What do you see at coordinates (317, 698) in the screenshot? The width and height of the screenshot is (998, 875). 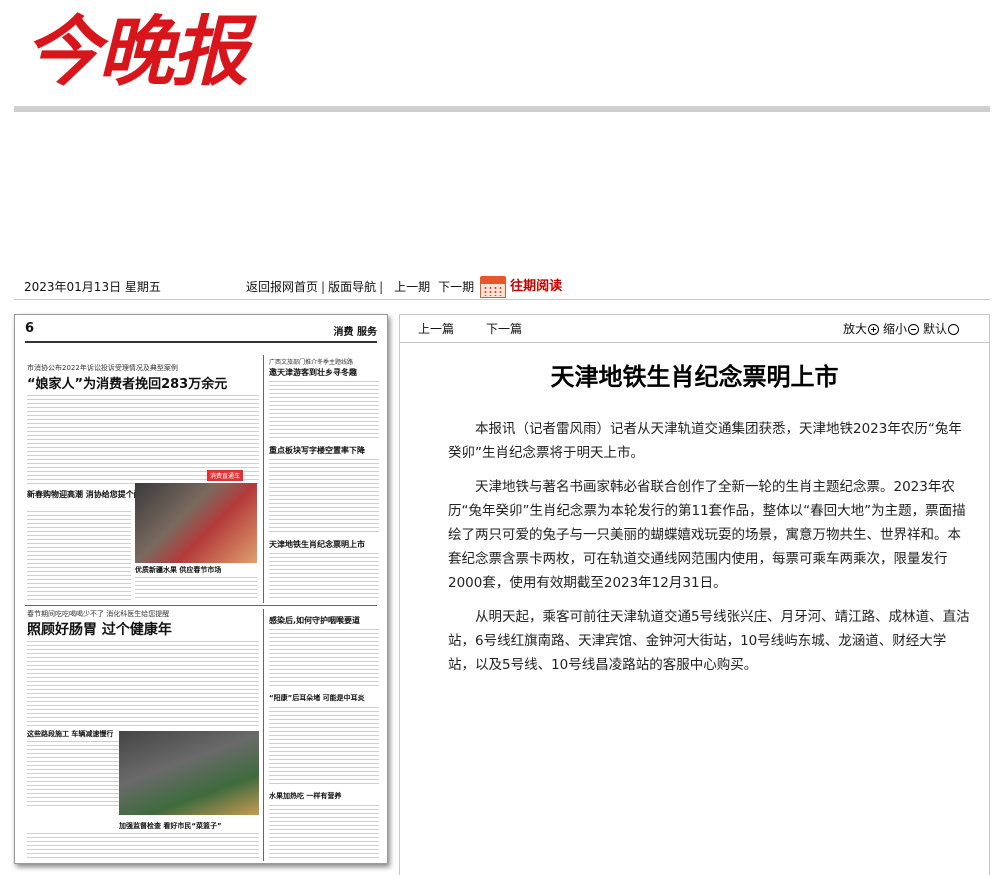 I see `page-headline-ear: “阳康”后耳朵堵 可能是中耳炎` at bounding box center [317, 698].